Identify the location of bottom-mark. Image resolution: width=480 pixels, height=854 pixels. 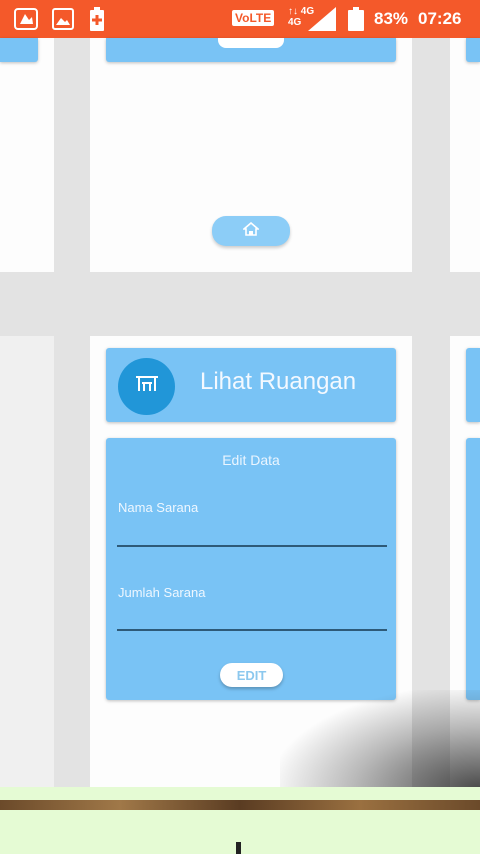
(238, 848).